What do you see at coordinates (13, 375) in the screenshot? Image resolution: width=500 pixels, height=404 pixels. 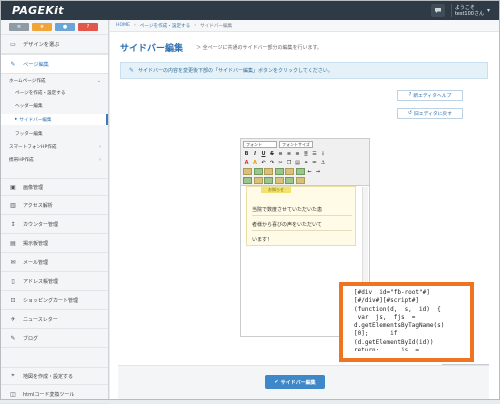 I see `map-icon: ⌖` at bounding box center [13, 375].